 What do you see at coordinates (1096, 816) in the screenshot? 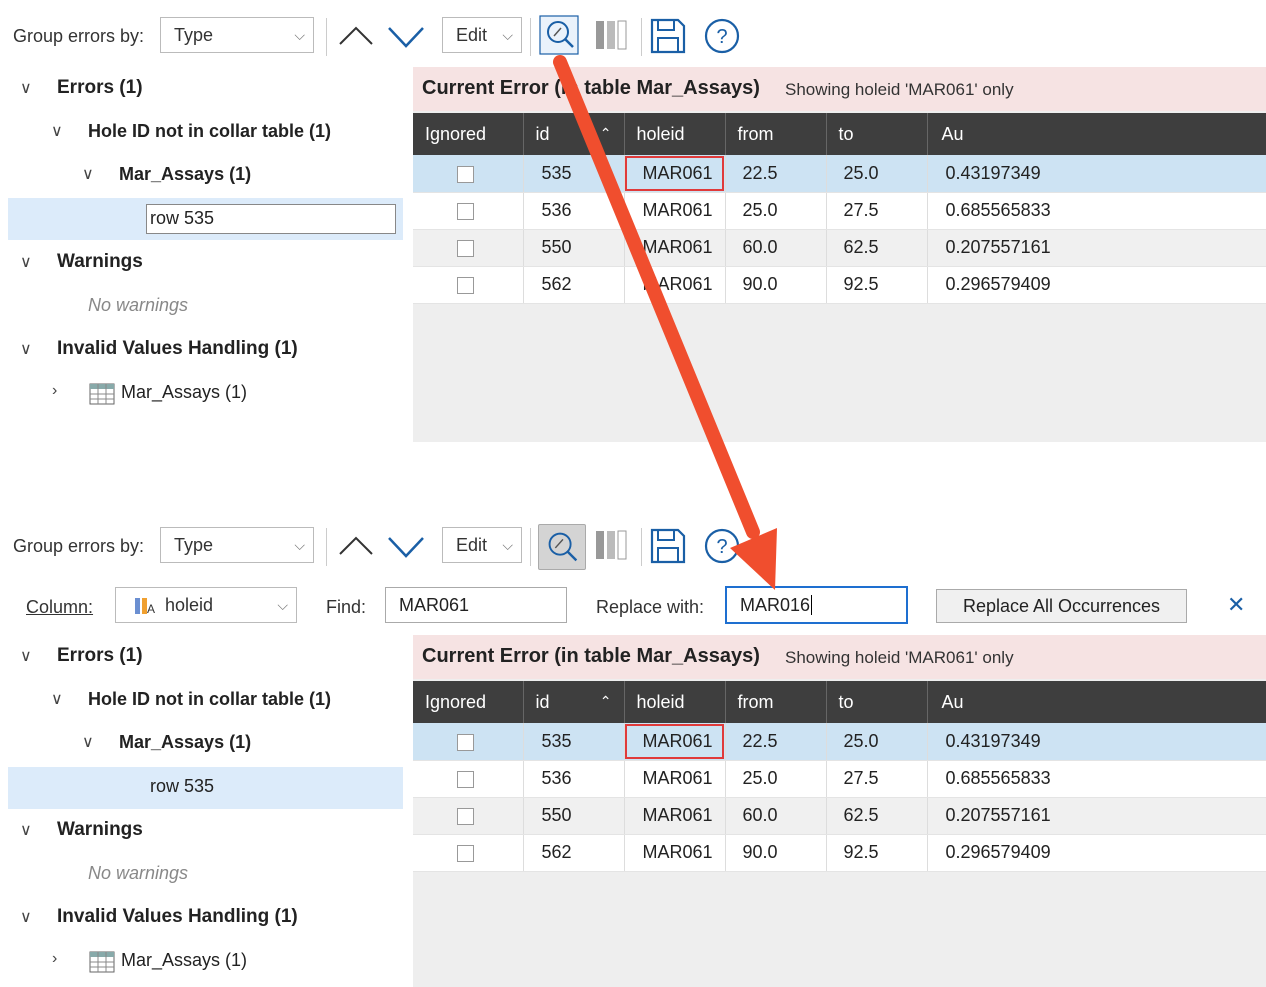
I see `cell-au: 0.207557161` at bounding box center [1096, 816].